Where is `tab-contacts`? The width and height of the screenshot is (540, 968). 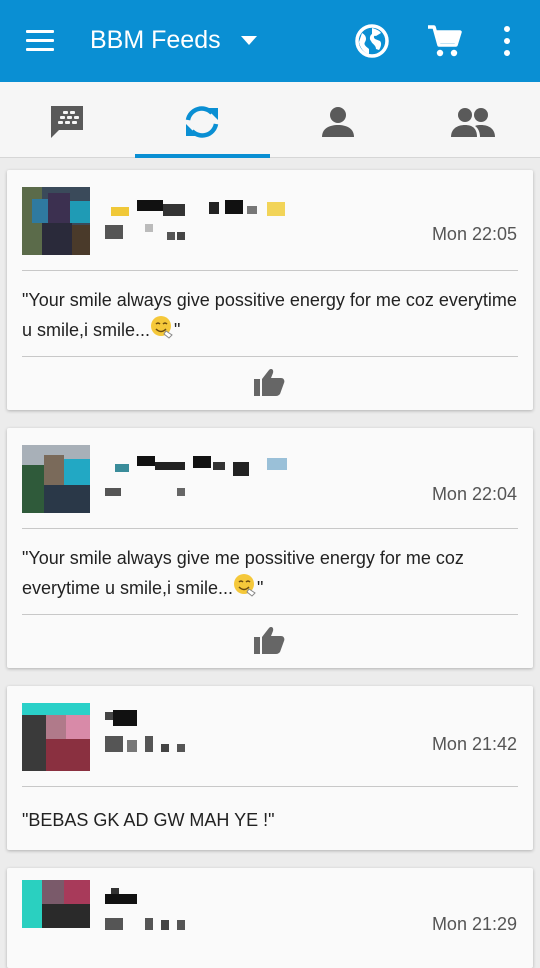
tab-contacts is located at coordinates (337, 120).